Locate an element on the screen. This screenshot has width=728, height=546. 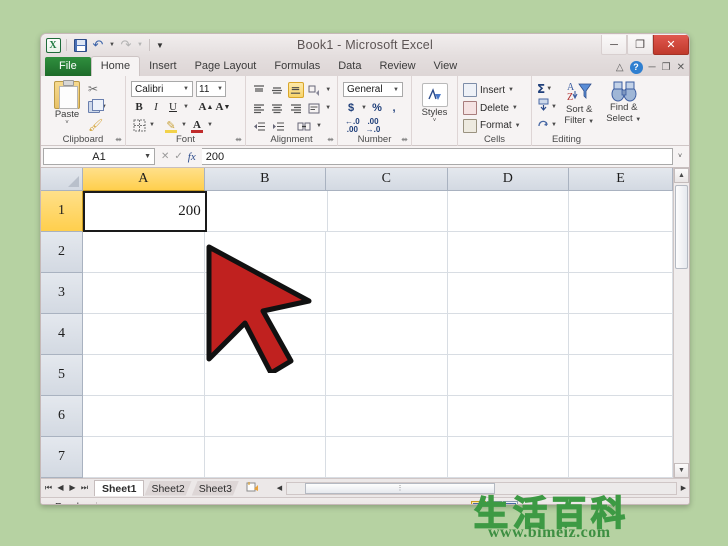
cell-d7 is located at coordinates (508, 457).